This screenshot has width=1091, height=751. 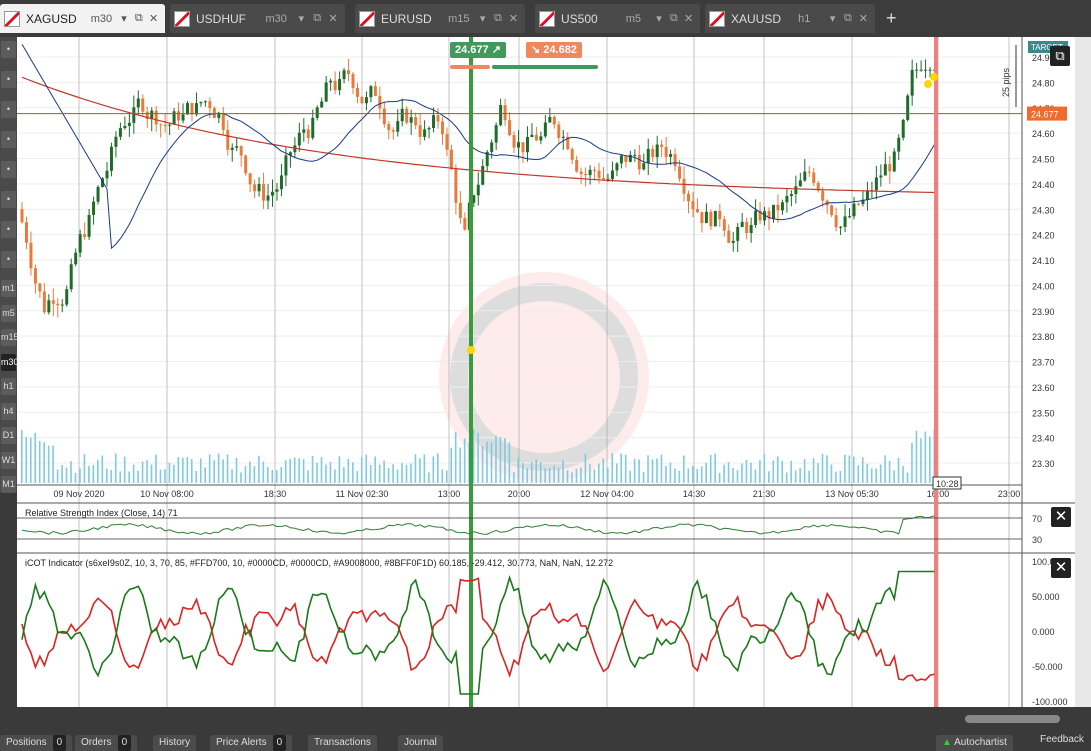 What do you see at coordinates (8, 49) in the screenshot?
I see `zoom-in-icon: •` at bounding box center [8, 49].